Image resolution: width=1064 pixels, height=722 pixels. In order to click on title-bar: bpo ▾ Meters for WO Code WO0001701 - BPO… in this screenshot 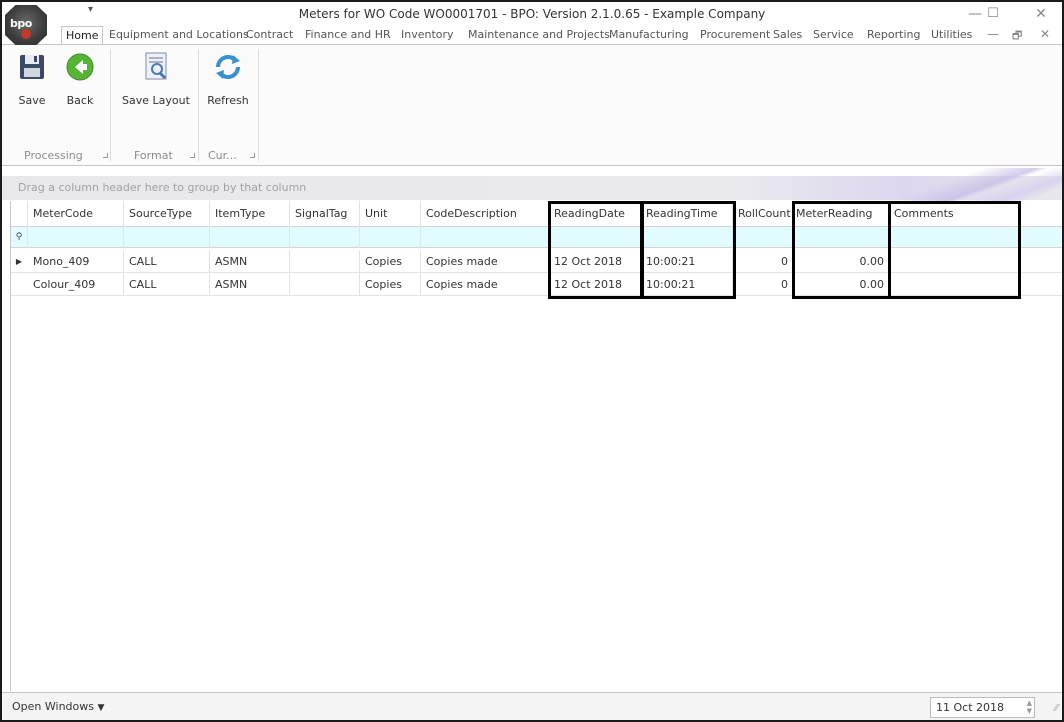, I will do `click(532, 23)`.